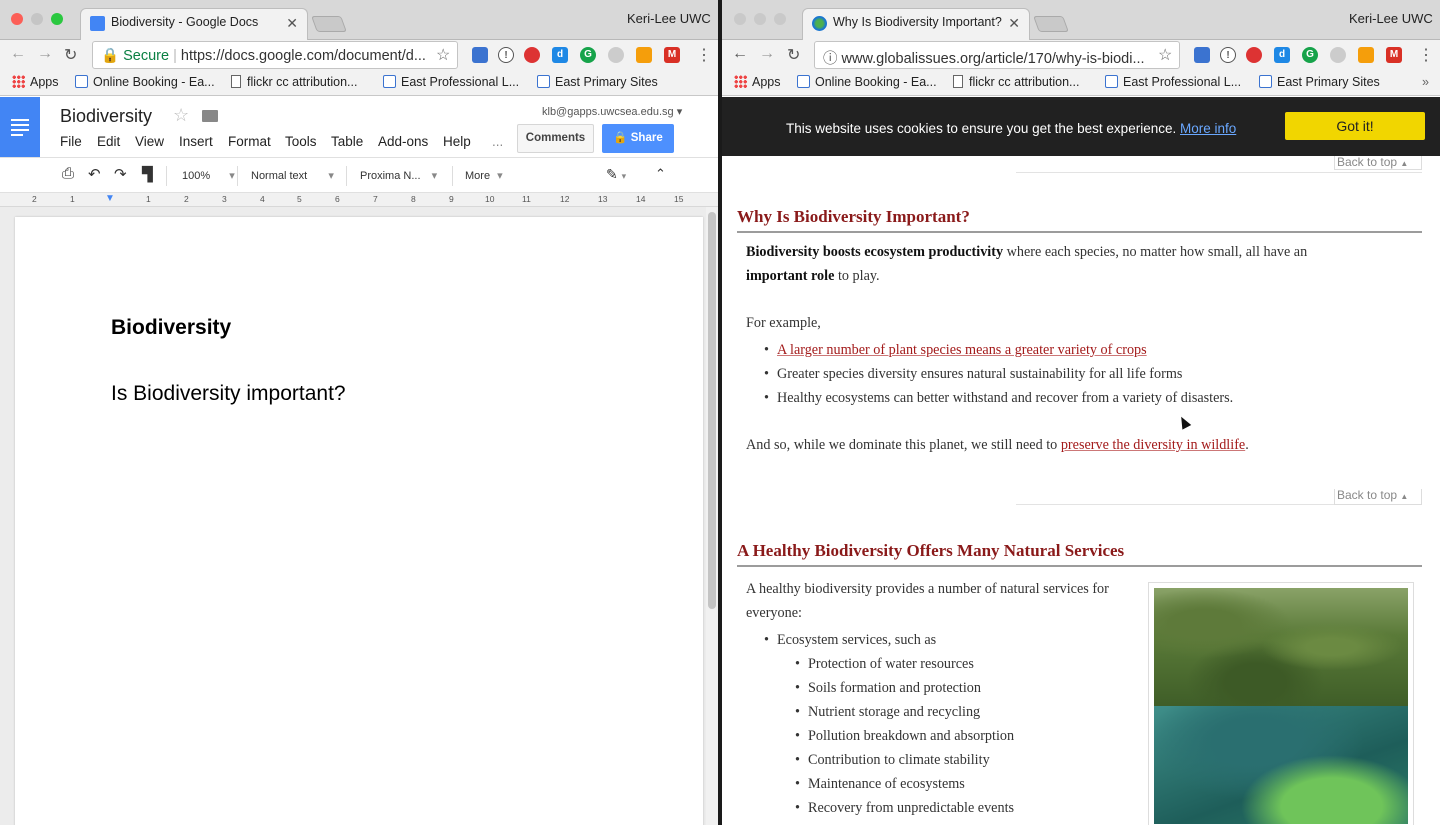 This screenshot has width=1440, height=825. I want to click on more-info-link: More info, so click(1208, 128).